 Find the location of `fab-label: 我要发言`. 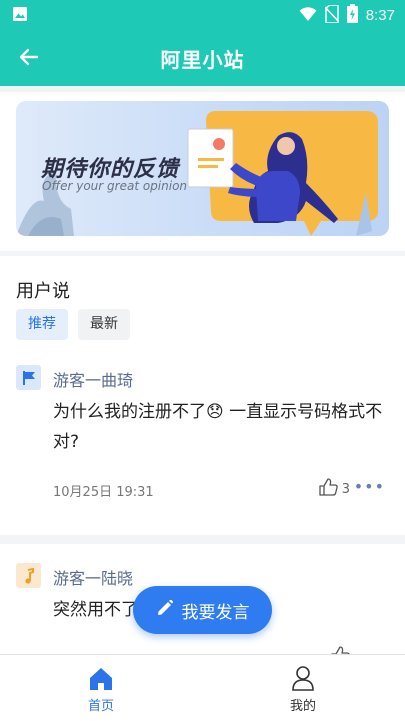

fab-label: 我要发言 is located at coordinates (215, 612).